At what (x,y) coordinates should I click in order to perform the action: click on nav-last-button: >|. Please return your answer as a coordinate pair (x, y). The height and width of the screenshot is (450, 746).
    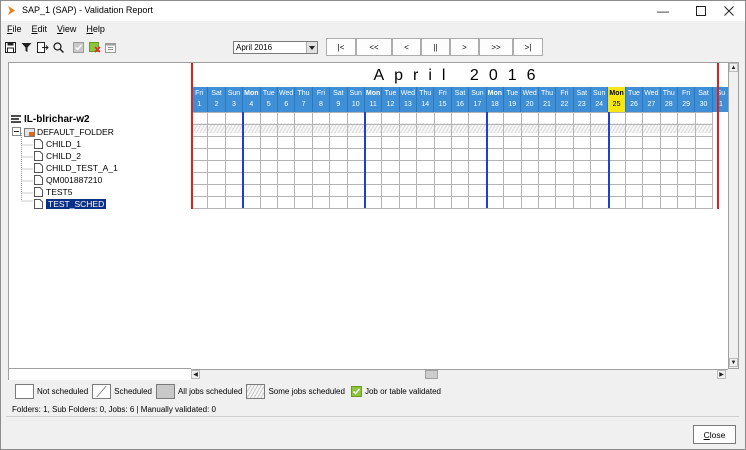
    Looking at the image, I should click on (528, 47).